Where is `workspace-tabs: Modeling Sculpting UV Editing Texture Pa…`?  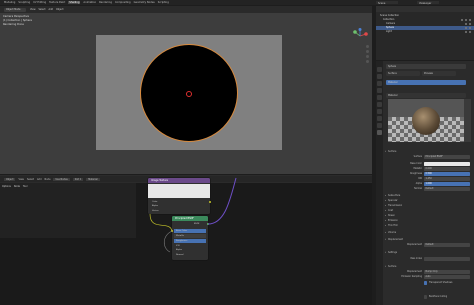 workspace-tabs: Modeling Sculpting UV Editing Texture Pa… is located at coordinates (86, 2).